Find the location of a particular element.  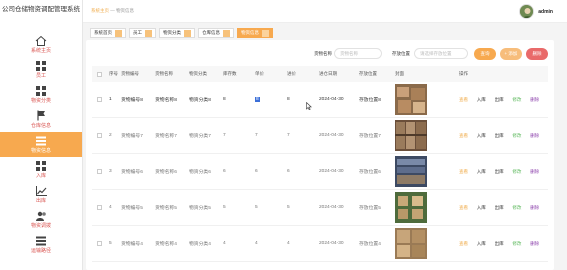

sidebar-item-warehouse: 仓库信息 is located at coordinates (41, 119).